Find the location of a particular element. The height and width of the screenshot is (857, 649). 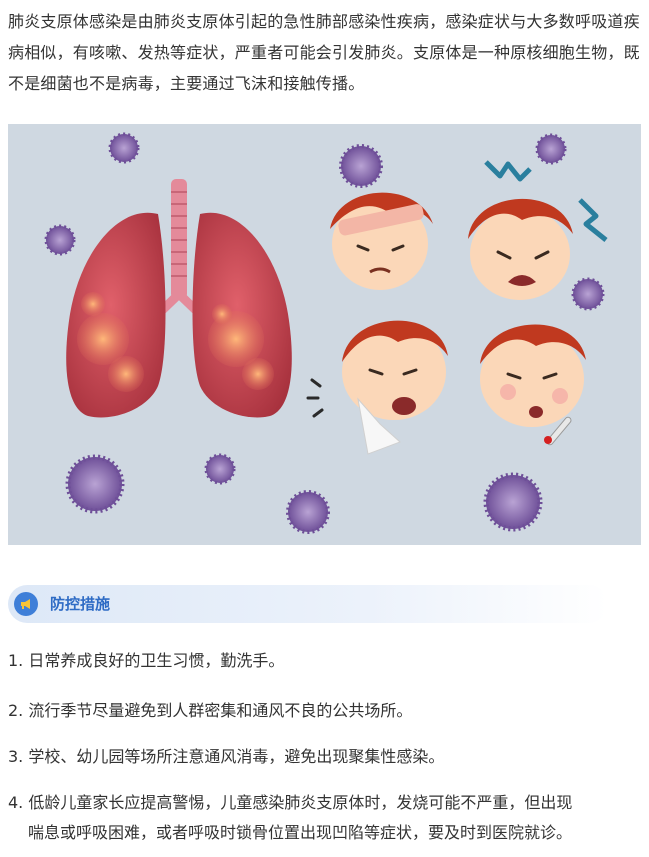

measure-number: 4. is located at coordinates (16, 802).